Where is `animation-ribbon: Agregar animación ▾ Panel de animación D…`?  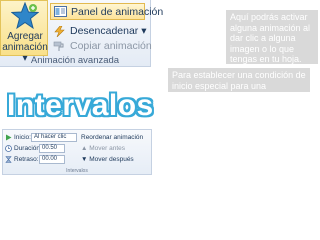 animation-ribbon: Agregar animación ▾ Panel de animación D… is located at coordinates (81, 33).